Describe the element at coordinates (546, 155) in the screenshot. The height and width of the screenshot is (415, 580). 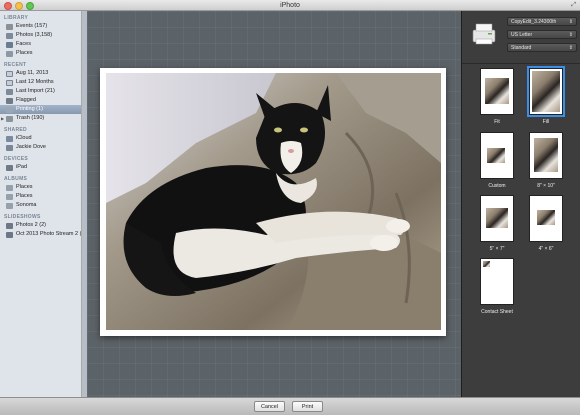
I see `theme-8x10-preview` at that location.